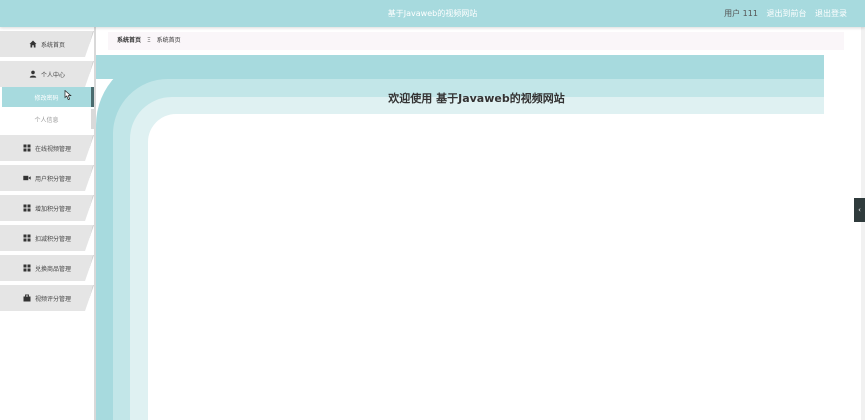 The height and width of the screenshot is (420, 865). I want to click on home-icon, so click(33, 44).